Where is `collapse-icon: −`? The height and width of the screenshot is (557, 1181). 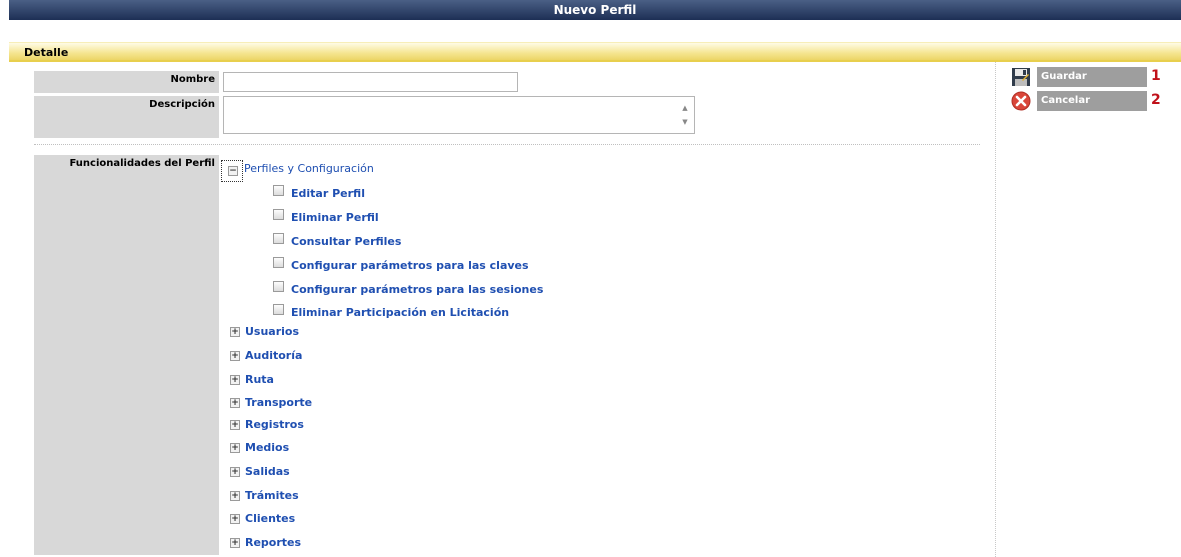
collapse-icon: − is located at coordinates (233, 171).